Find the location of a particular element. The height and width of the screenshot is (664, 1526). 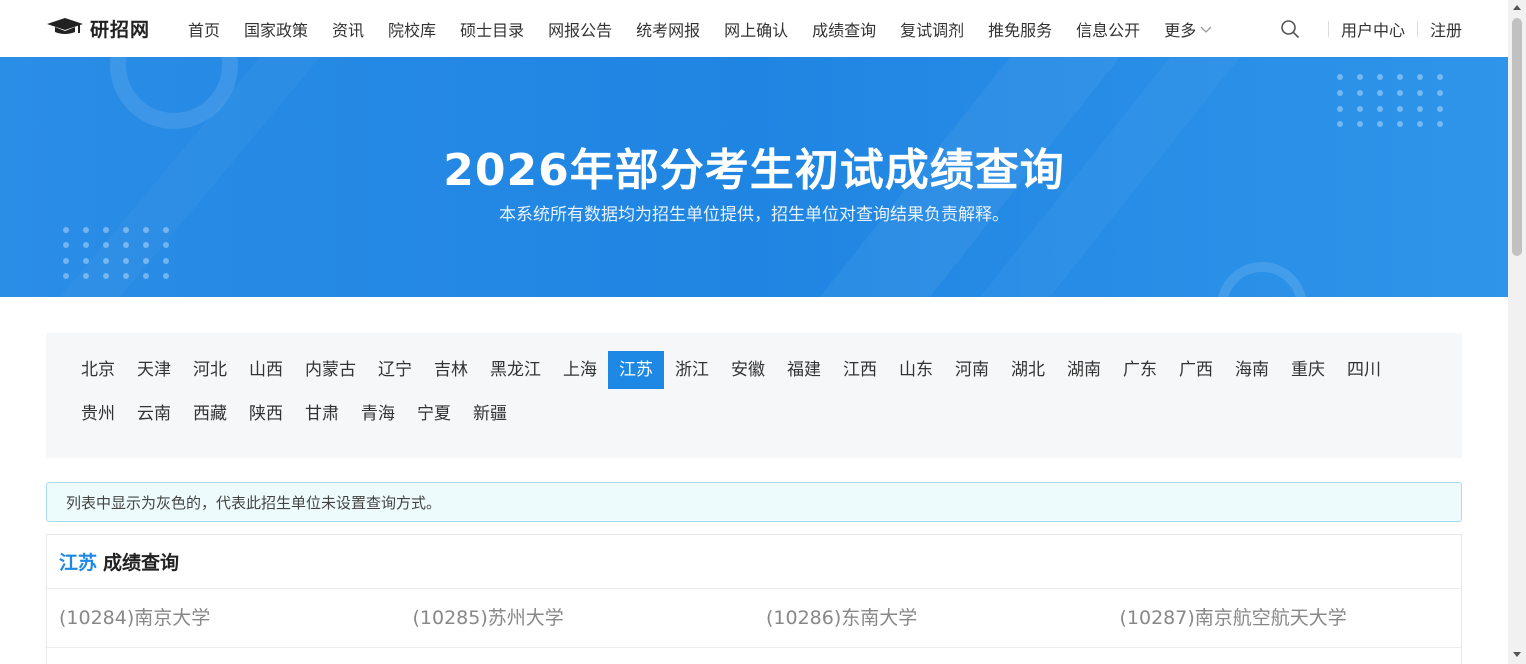

nav-national-policy: 国家政策 is located at coordinates (276, 29).